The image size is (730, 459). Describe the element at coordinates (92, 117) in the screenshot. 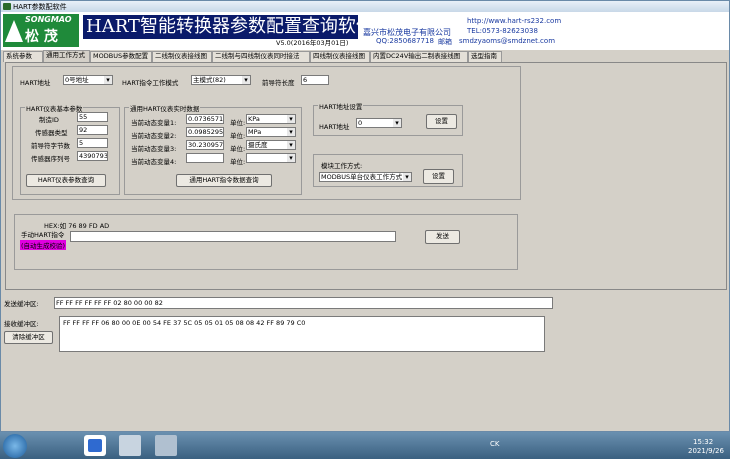

I see `manufacturer-id-input: 55` at that location.